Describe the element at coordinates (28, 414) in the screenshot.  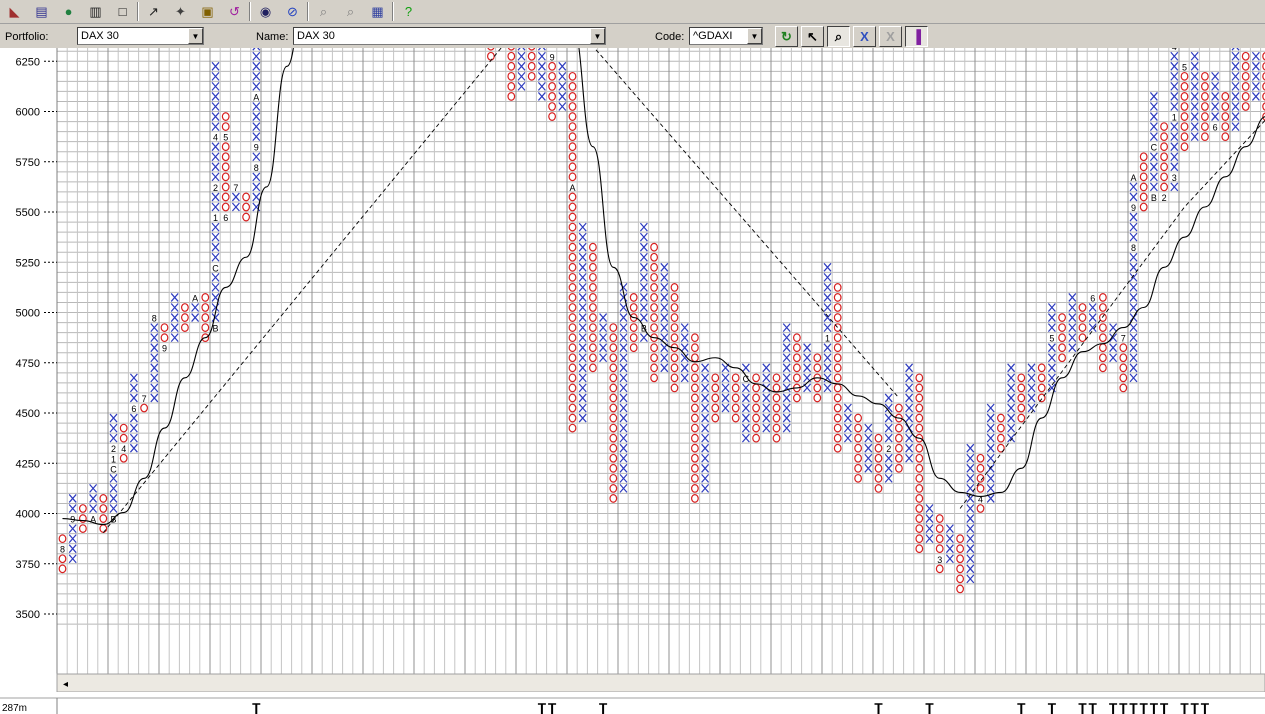
I see `y-tick-label: 4500` at that location.